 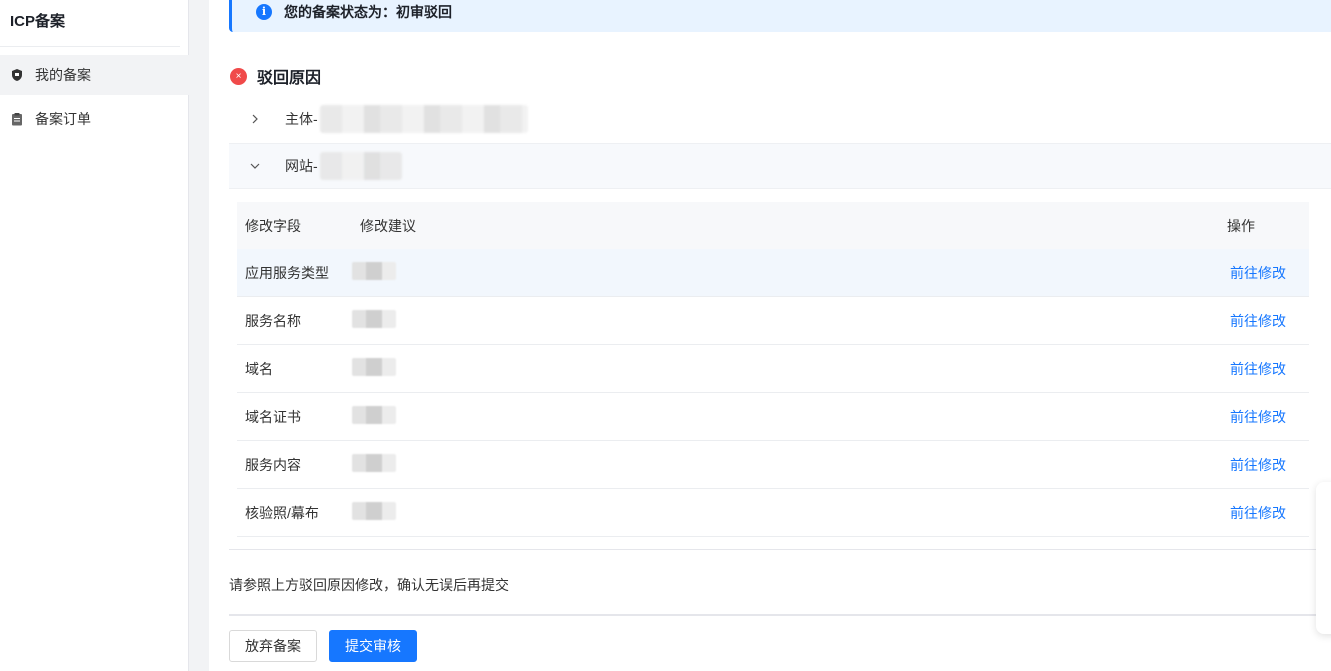 What do you see at coordinates (780, 119) in the screenshot?
I see `collapse-entity: 主体-` at bounding box center [780, 119].